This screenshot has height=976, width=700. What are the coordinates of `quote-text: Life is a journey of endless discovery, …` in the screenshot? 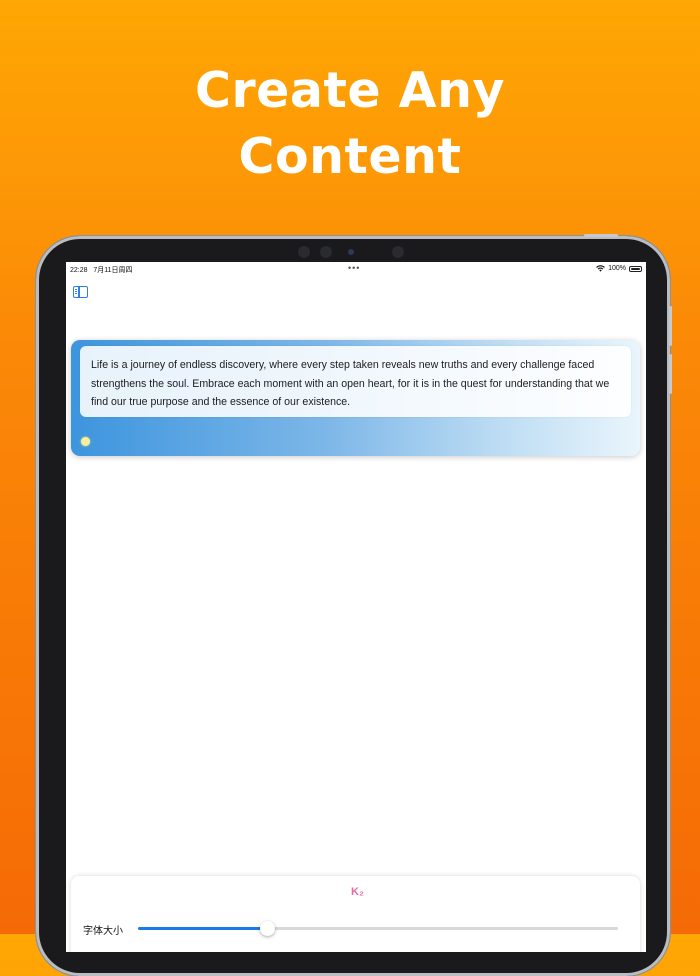 It's located at (358, 384).